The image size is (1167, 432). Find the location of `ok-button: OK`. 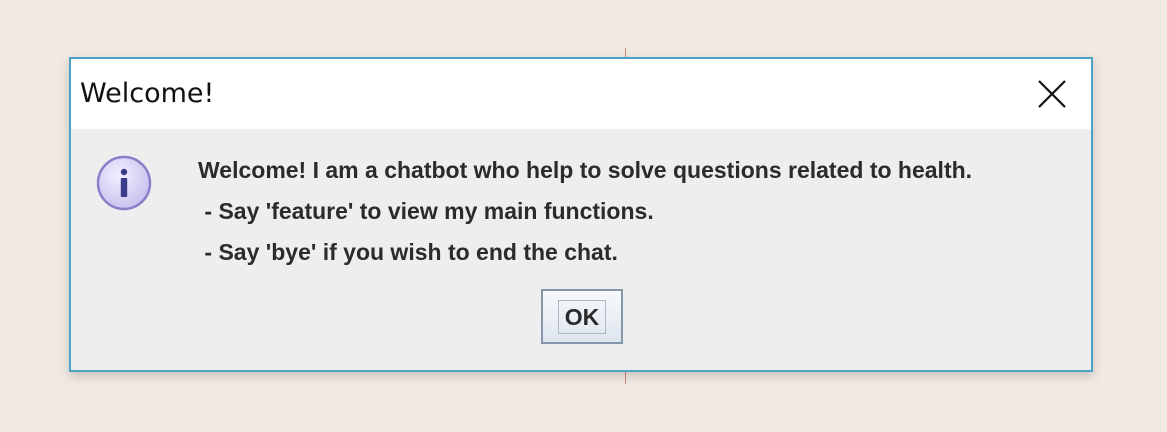

ok-button: OK is located at coordinates (582, 316).